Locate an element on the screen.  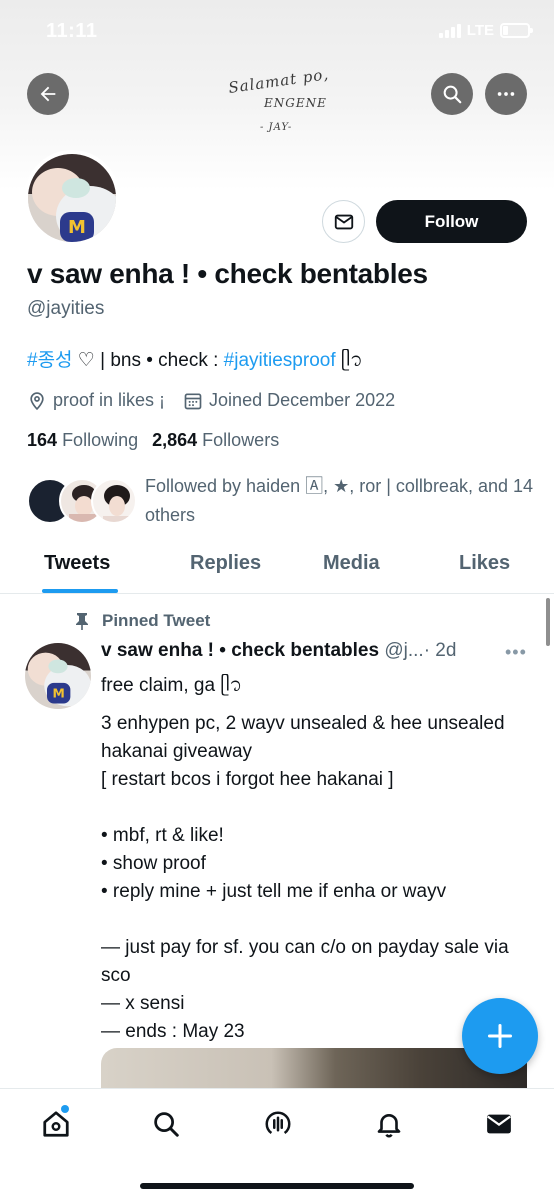
followers-link: 2,864 Followers is located at coordinates (215, 440).